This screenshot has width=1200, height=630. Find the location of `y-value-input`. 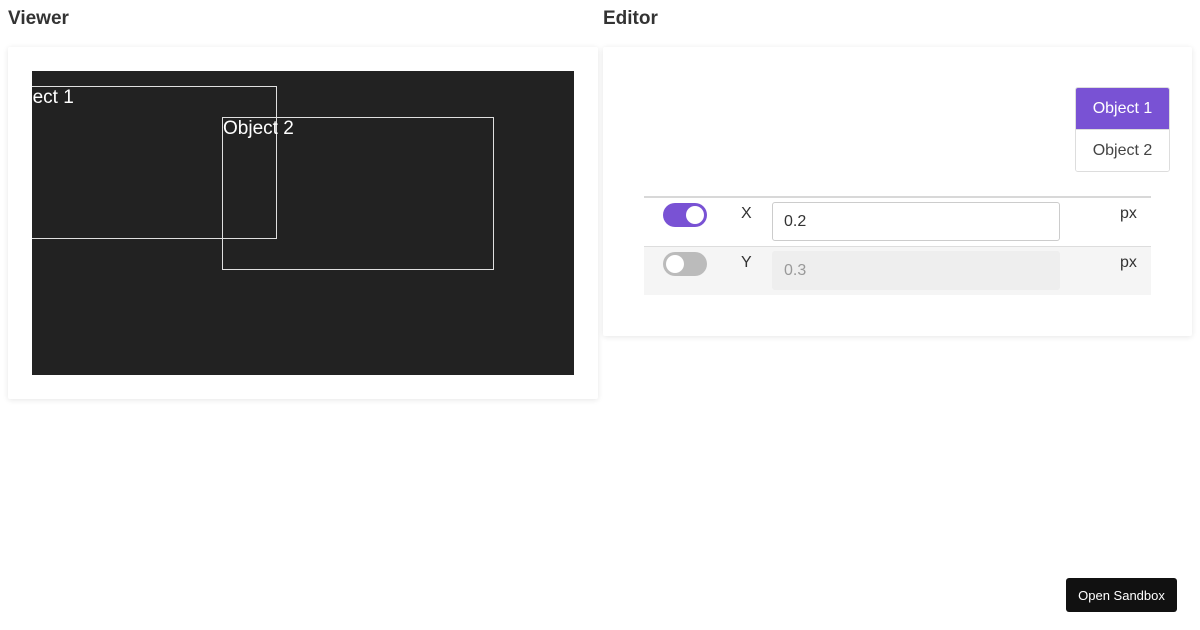

y-value-input is located at coordinates (916, 270).